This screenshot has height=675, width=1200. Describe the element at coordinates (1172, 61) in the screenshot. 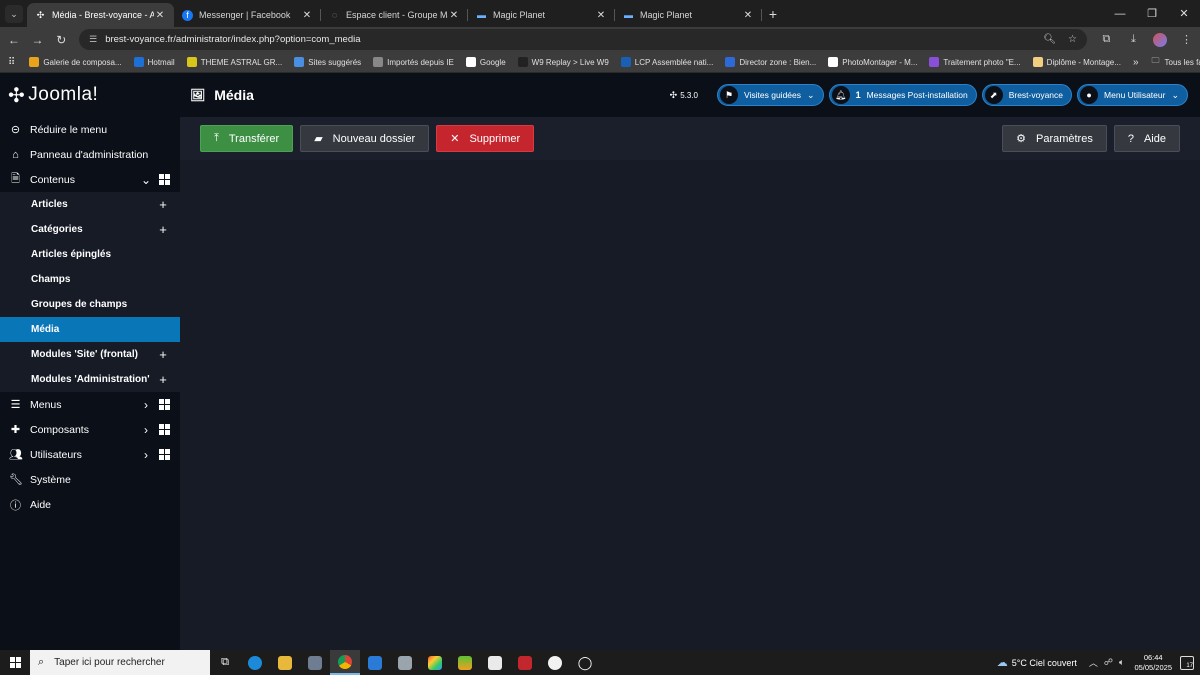

I see `all-bookmarks-folder: 🗀 Tous les favoris` at that location.